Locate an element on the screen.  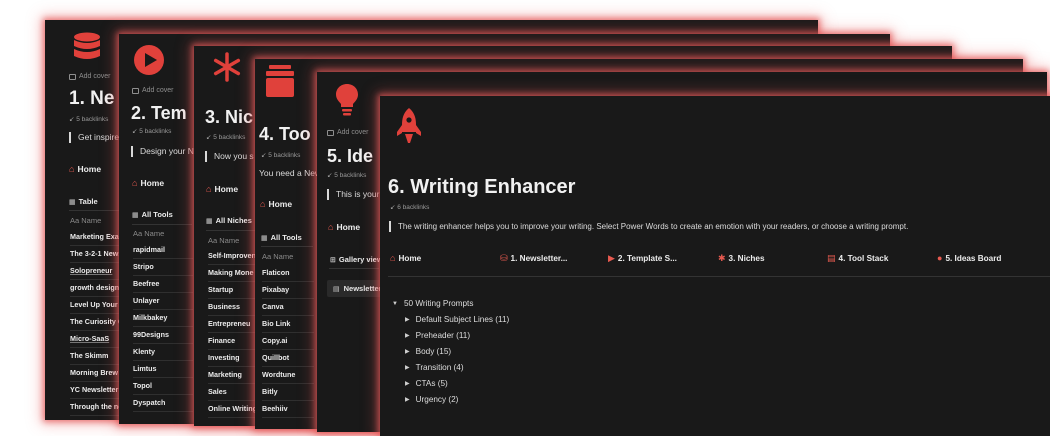
toggle-prompt-item: ▶ Preheader (11) is located at coordinates (437, 335).